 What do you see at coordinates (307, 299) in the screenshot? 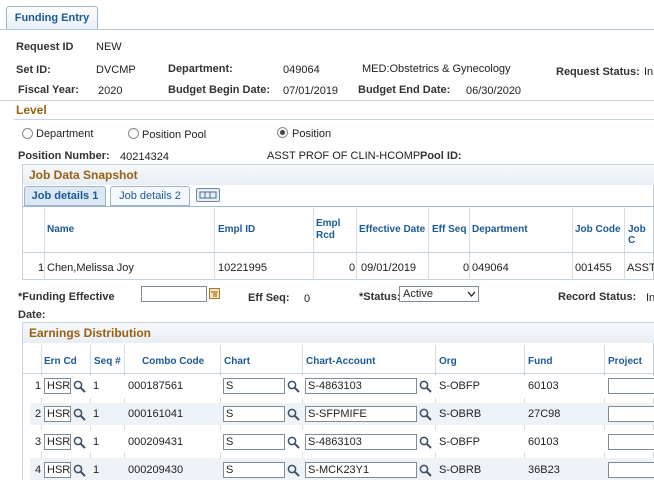
I see `eff-seq-value: 0` at bounding box center [307, 299].